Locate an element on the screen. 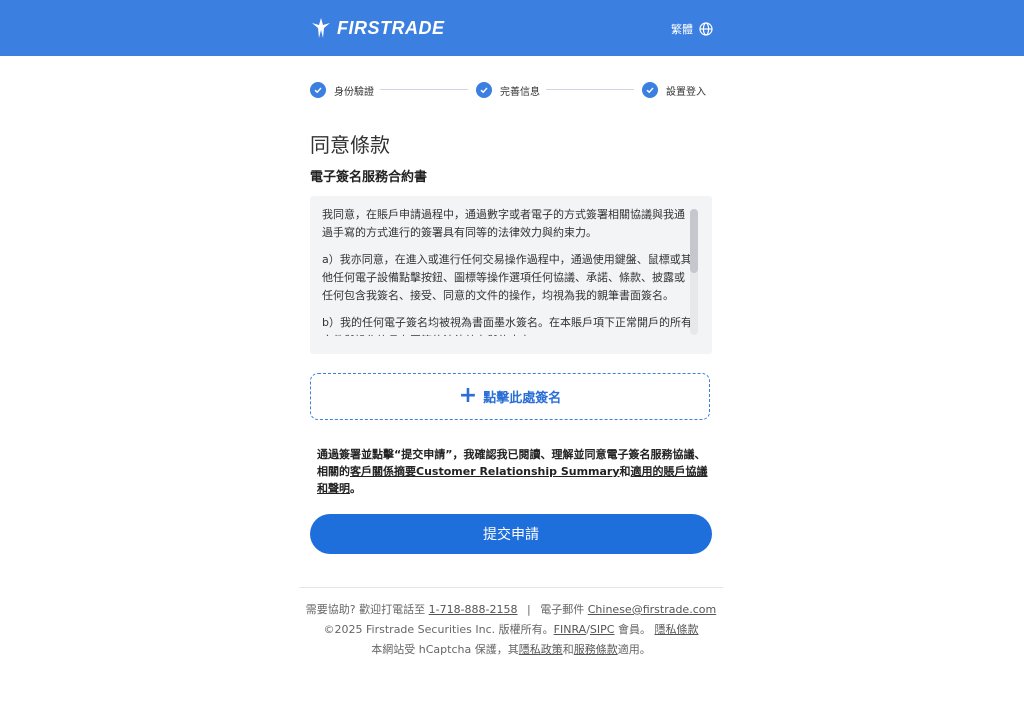  section-title: 電子簽名服務合約書 is located at coordinates (369, 177).